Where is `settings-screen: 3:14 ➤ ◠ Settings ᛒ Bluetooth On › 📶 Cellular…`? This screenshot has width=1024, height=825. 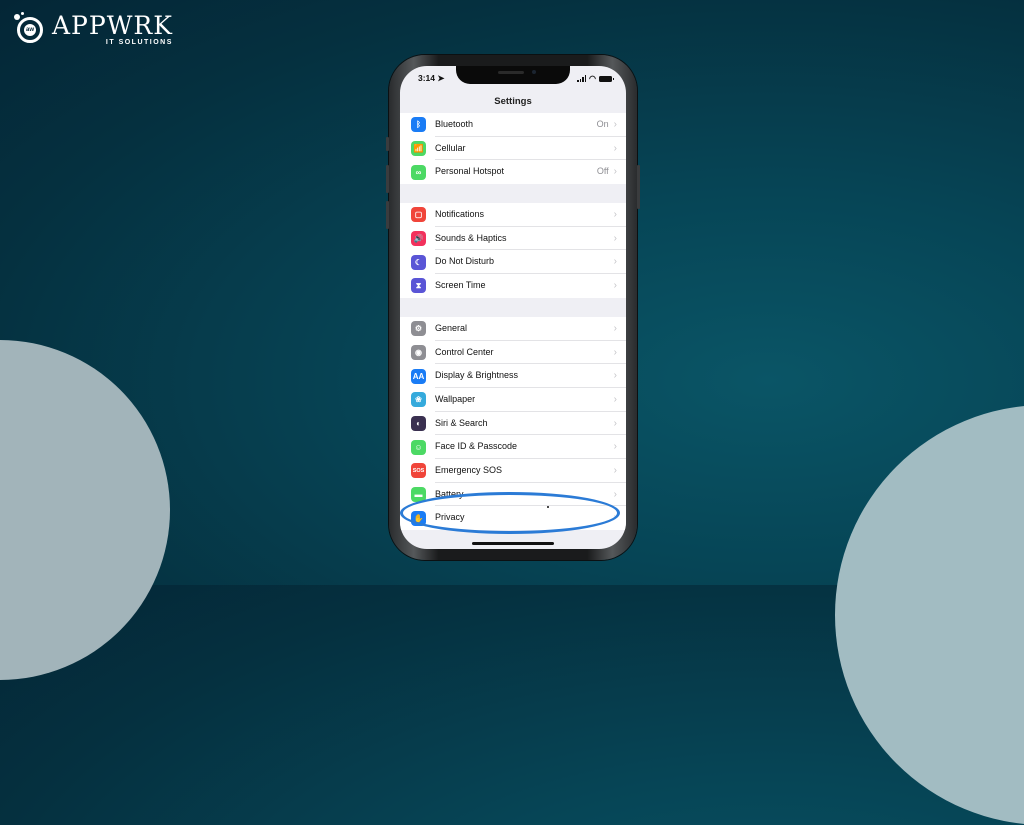
settings-screen: 3:14 ➤ ◠ Settings ᛒ Bluetooth On › 📶 Cellular… is located at coordinates (513, 307).